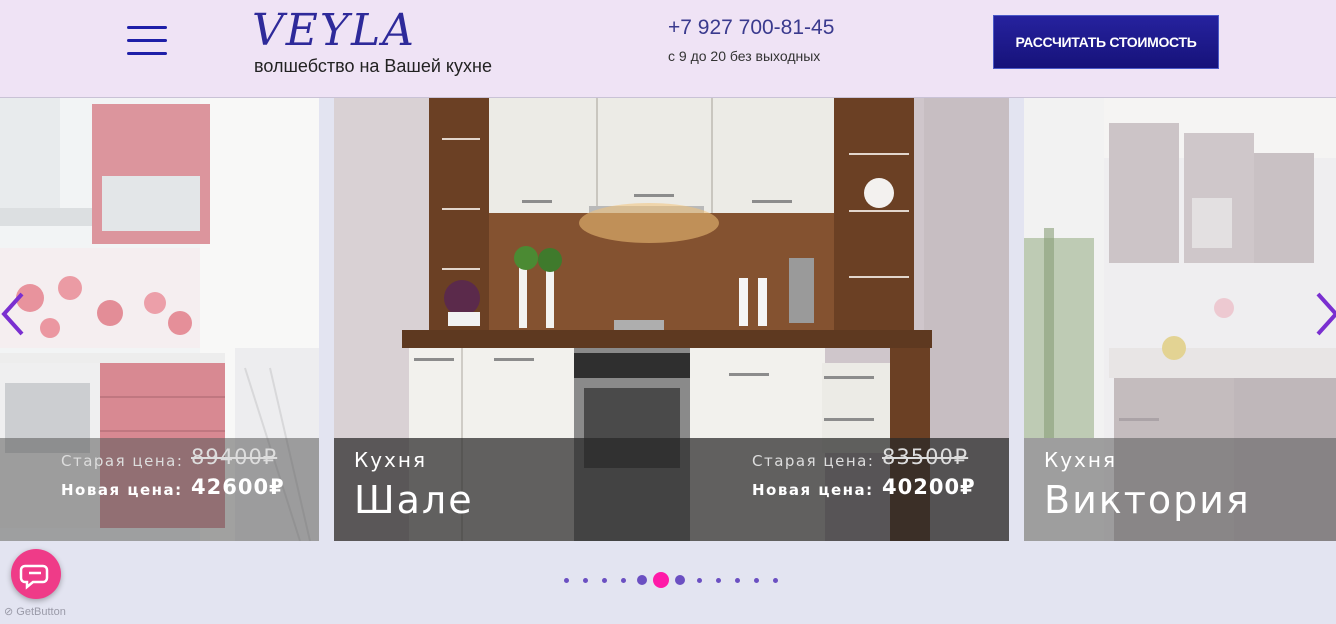  I want to click on calculate-price-button: РАССЧИТАТЬ СТОИМОСТЬ, so click(1106, 42).